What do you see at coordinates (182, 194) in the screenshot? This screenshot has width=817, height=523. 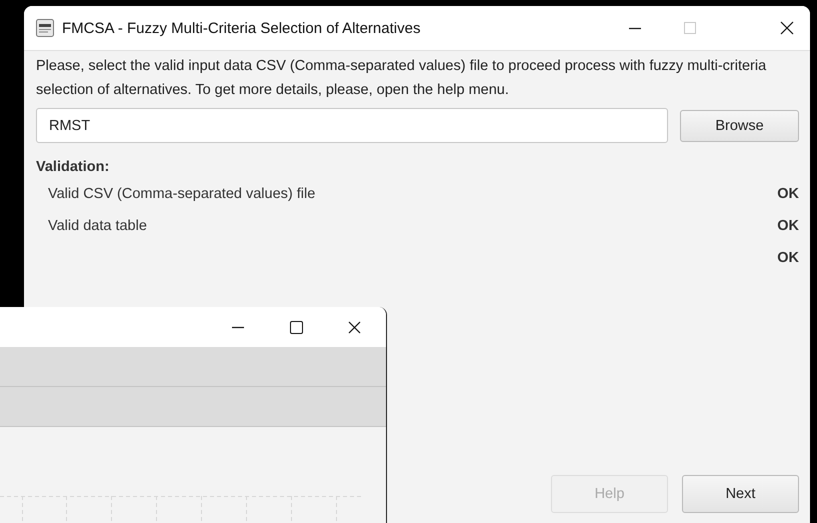 I see `validation-label: Valid CSV (Comma-separated values) file` at bounding box center [182, 194].